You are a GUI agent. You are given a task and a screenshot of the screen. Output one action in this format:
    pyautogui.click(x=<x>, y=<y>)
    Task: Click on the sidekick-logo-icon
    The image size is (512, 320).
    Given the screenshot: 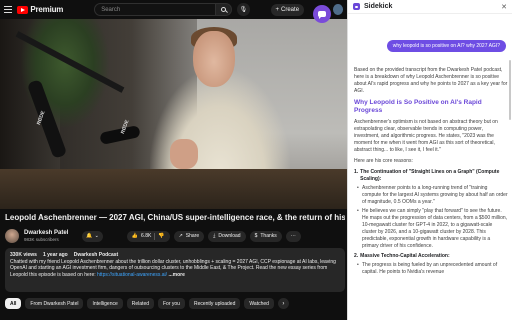 What is the action you would take?
    pyautogui.click(x=356, y=6)
    